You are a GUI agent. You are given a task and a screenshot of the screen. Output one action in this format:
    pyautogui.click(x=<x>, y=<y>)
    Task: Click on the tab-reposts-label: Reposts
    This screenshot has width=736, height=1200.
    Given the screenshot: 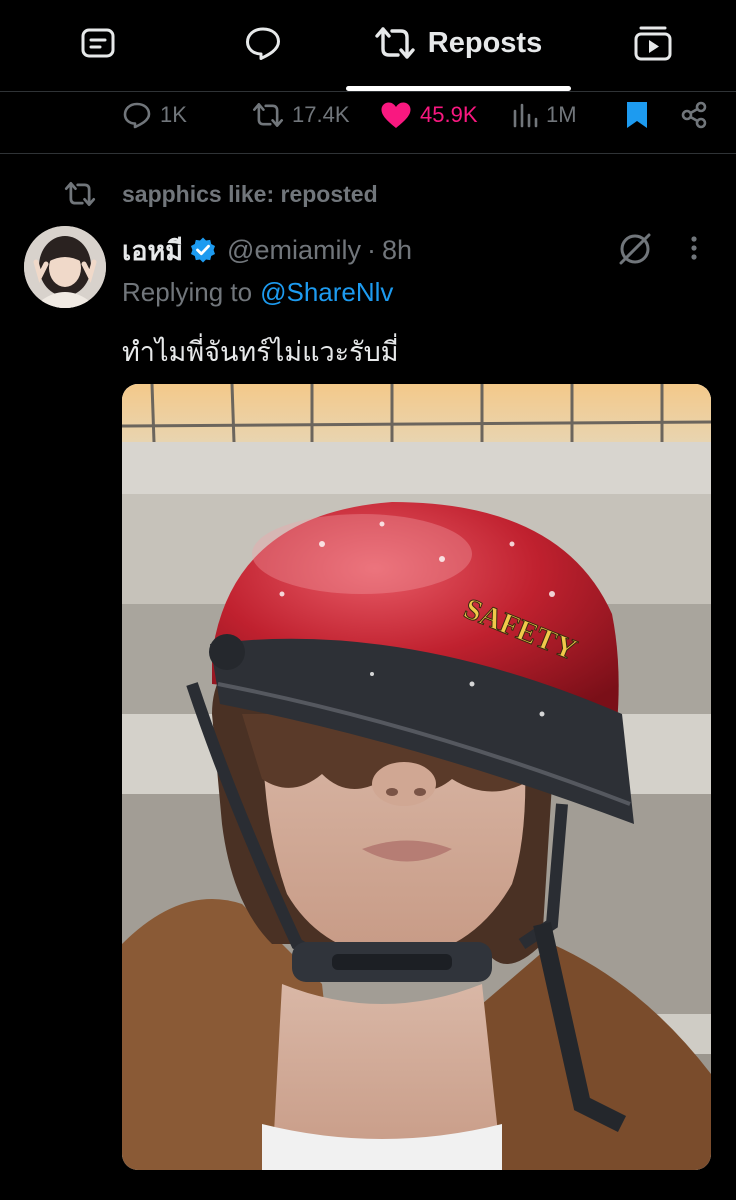 What is the action you would take?
    pyautogui.click(x=485, y=42)
    